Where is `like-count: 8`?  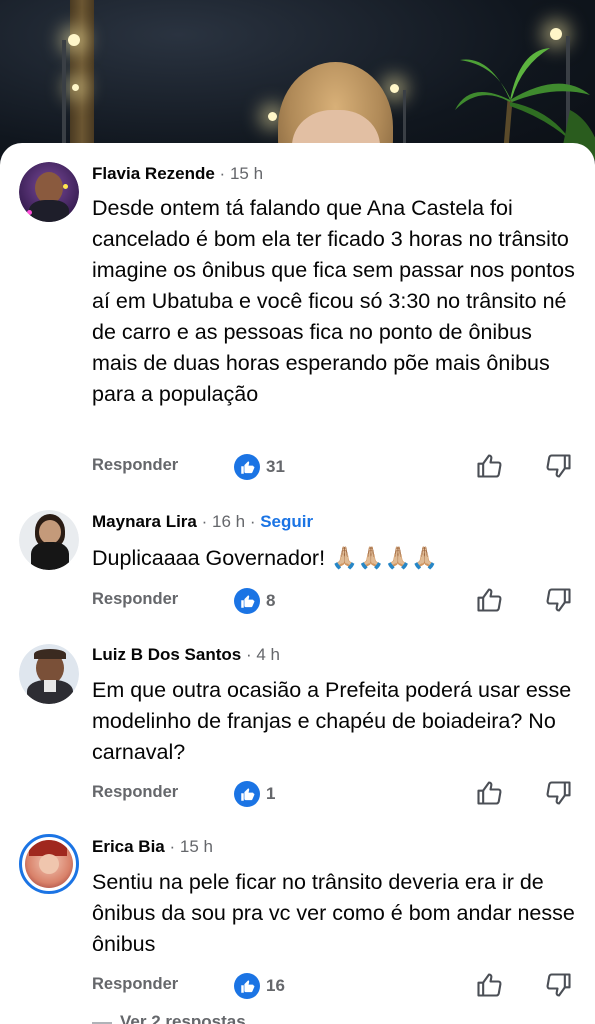
like-count: 8 is located at coordinates (271, 600).